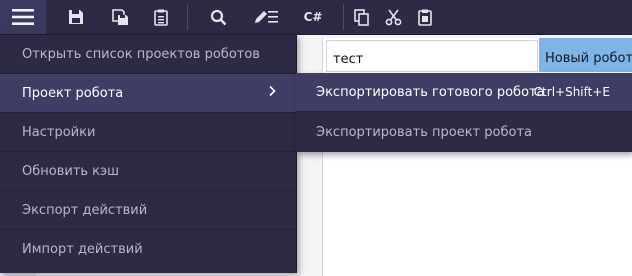 The image size is (632, 276). I want to click on csharp-button: C#, so click(313, 17).